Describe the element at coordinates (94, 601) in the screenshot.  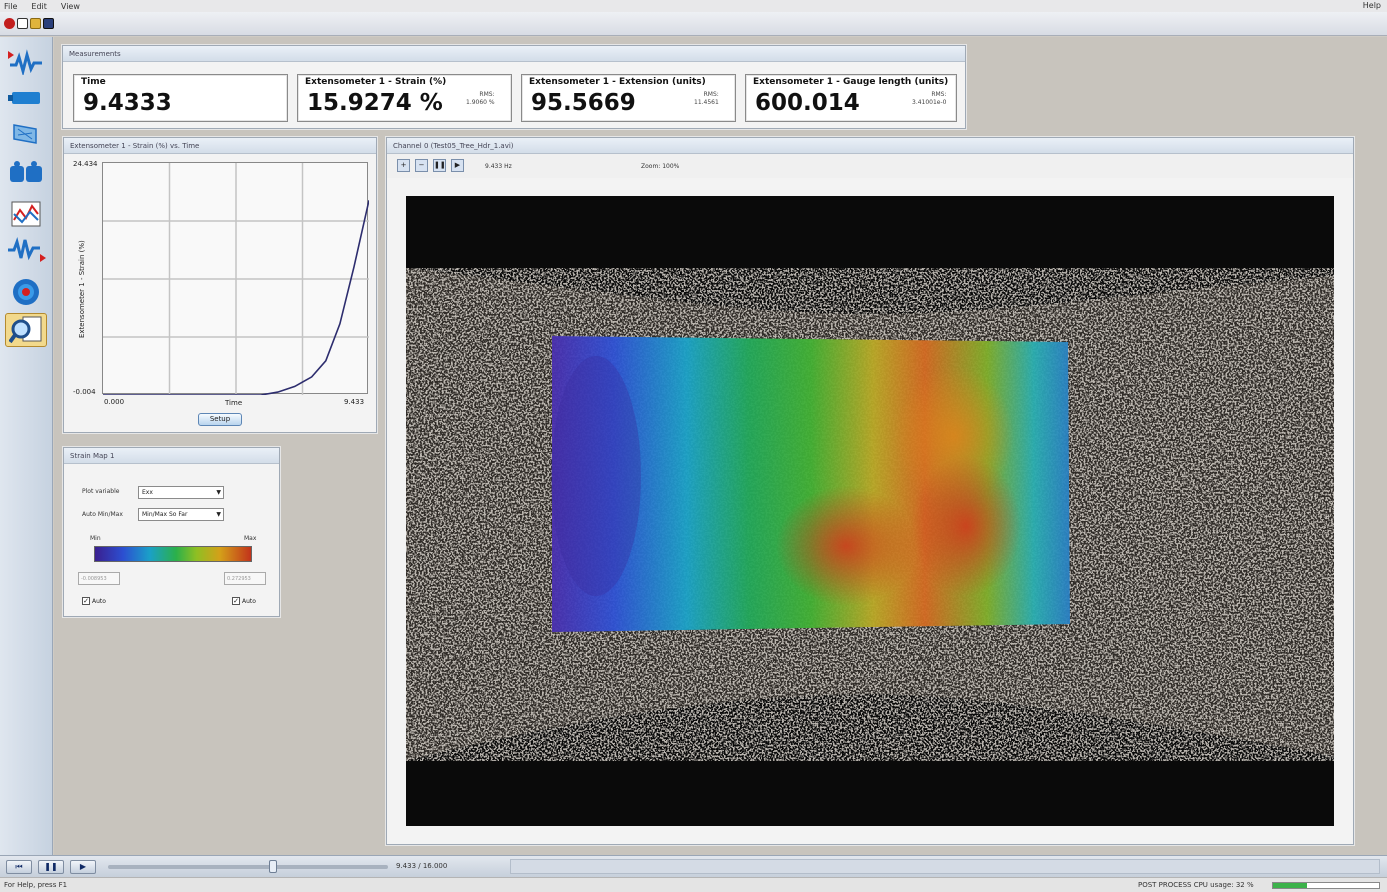
I see `auto-min-checkbox: ✓ Auto` at that location.